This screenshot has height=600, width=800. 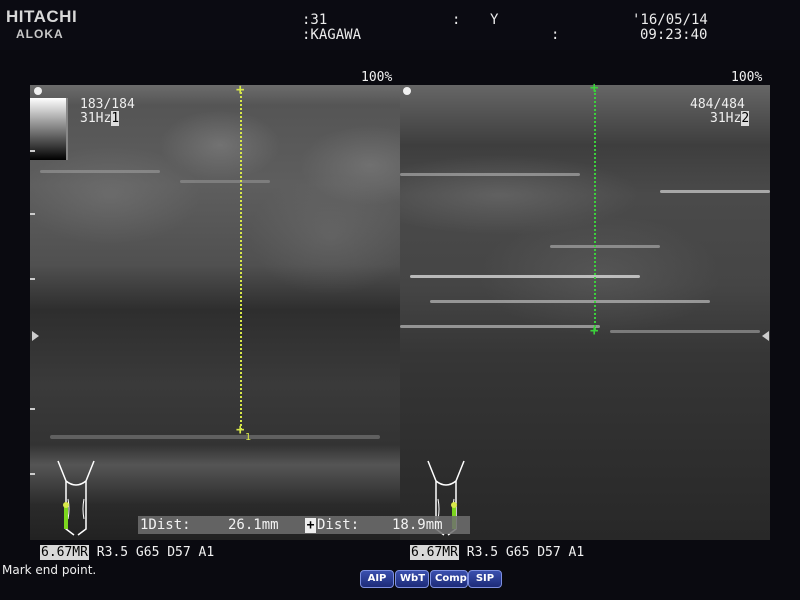 I want to click on caliper-line-right, so click(x=595, y=210).